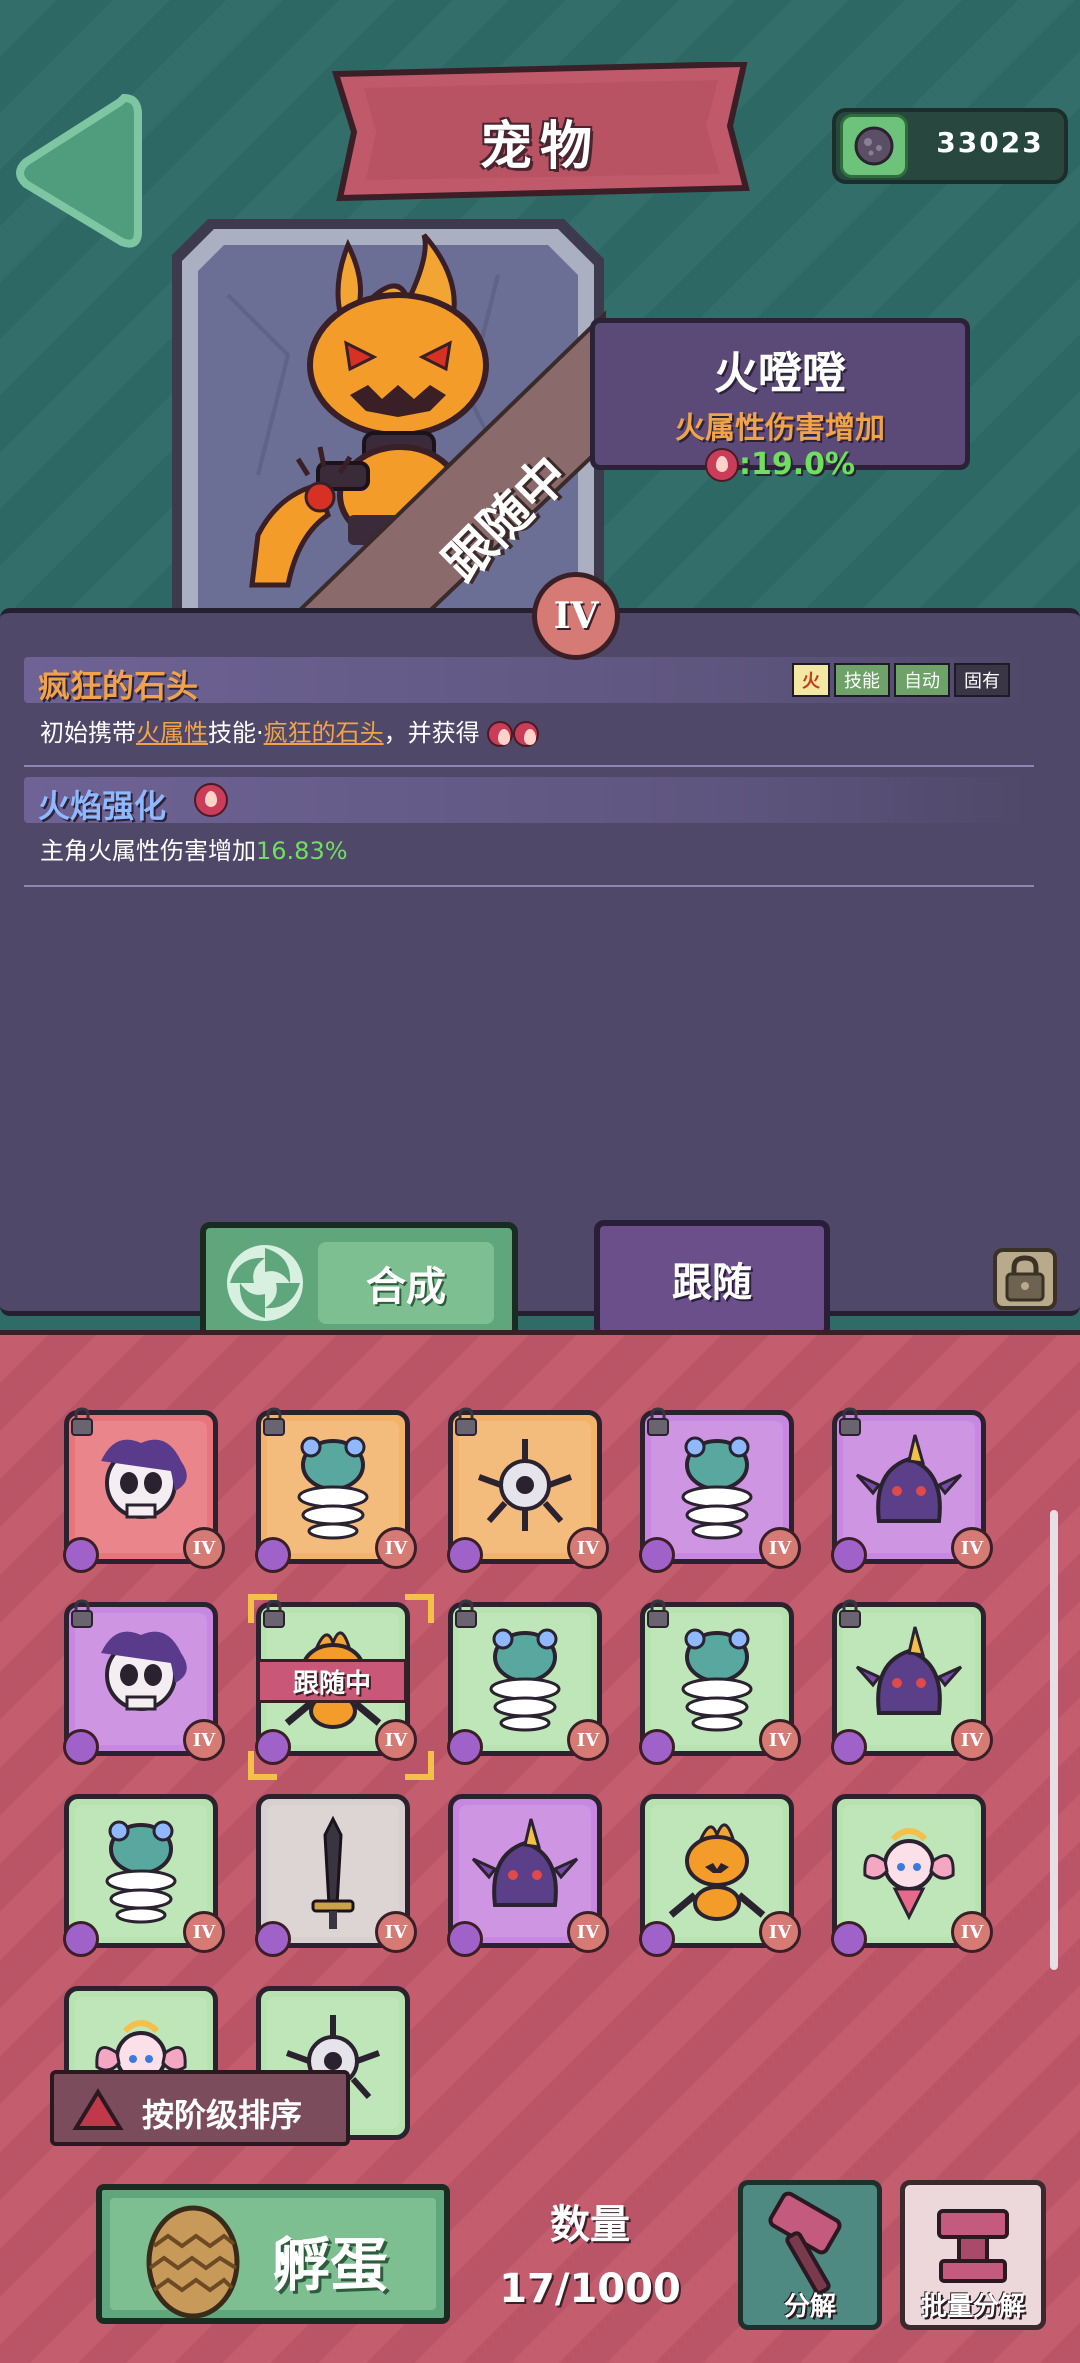 This screenshot has width=1080, height=2363. I want to click on back-arrow-icon, so click(79, 170).